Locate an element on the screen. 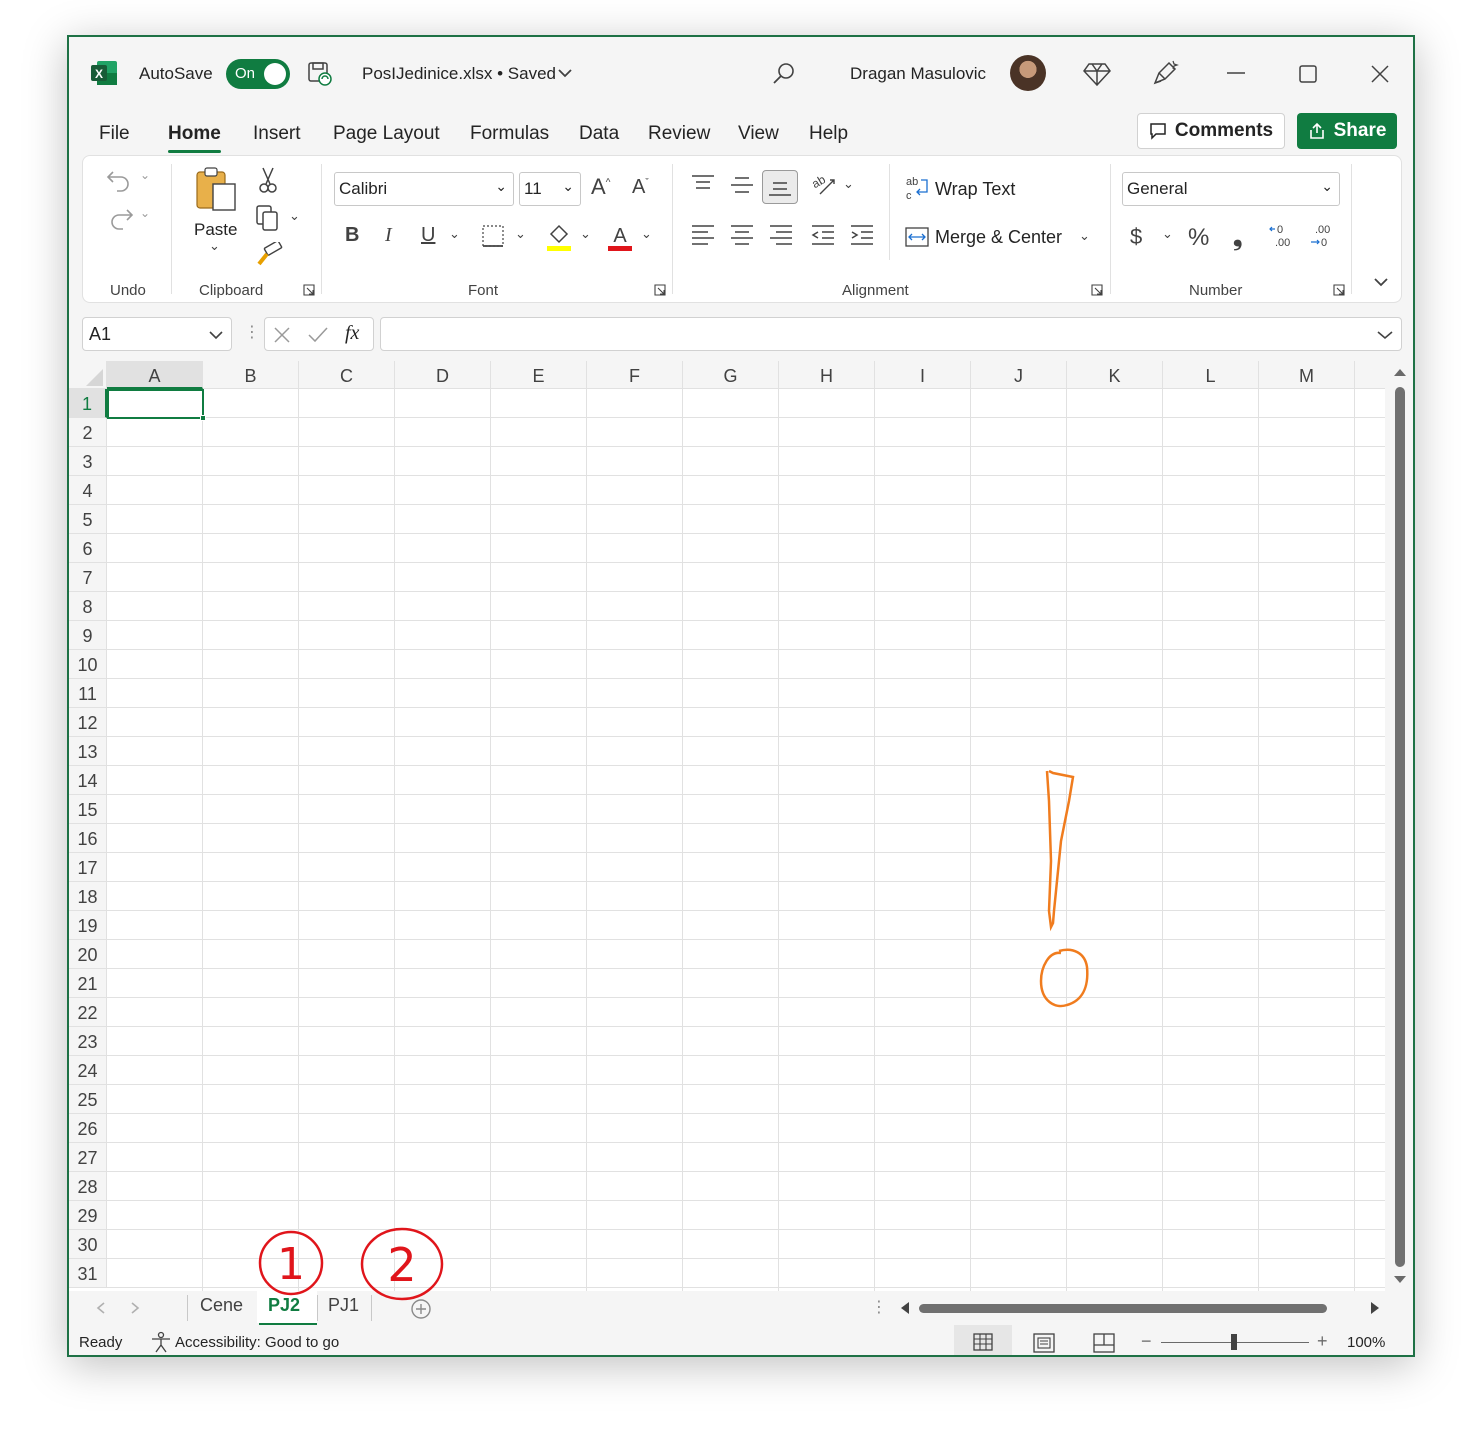 This screenshot has height=1444, width=1462. column-header-k: K is located at coordinates (1115, 375).